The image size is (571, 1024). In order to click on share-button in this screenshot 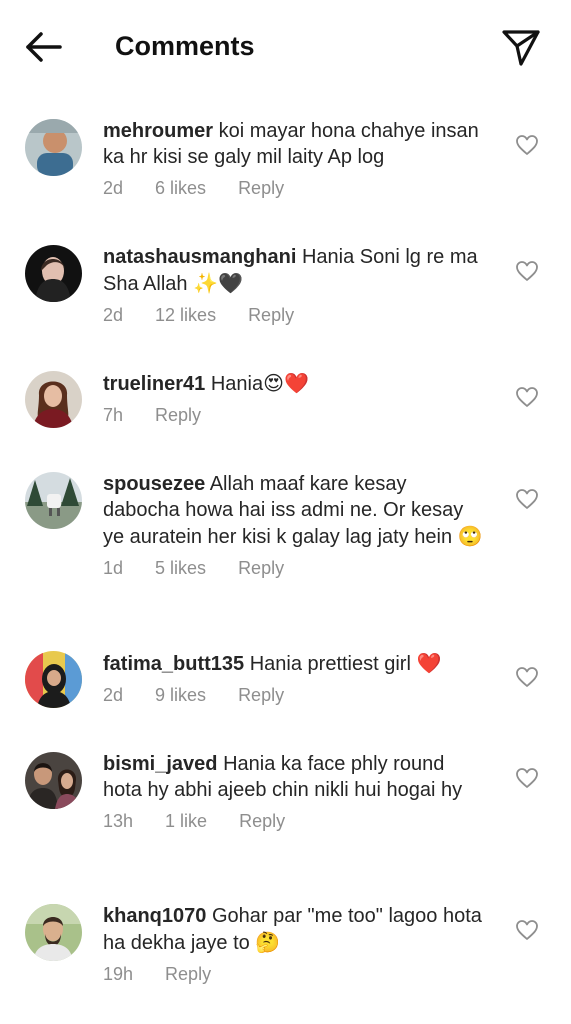, I will do `click(521, 47)`.